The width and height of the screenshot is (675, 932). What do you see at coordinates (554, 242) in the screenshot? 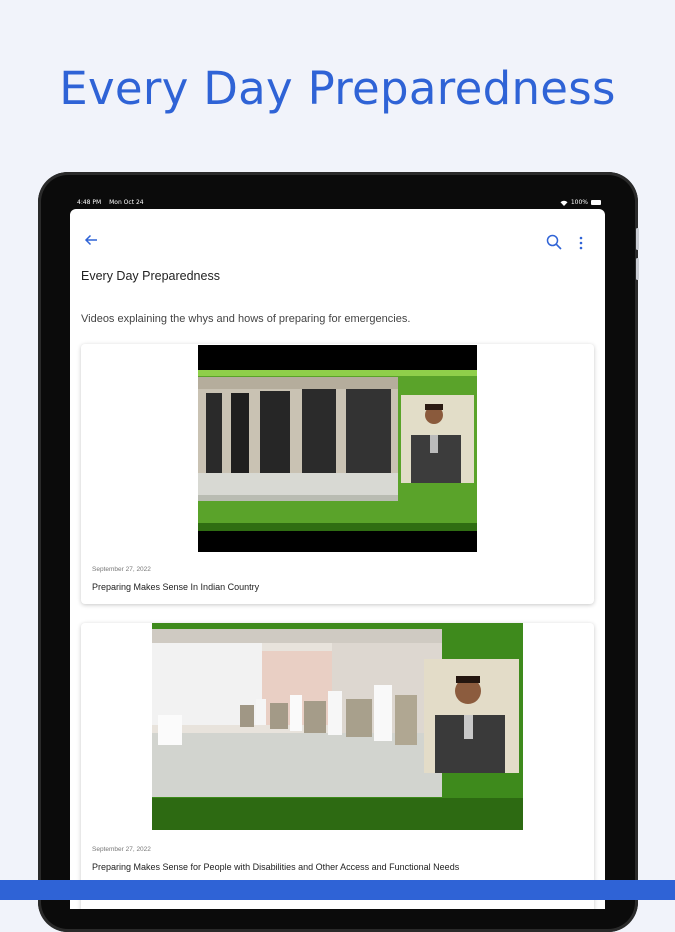
I see `search-icon` at bounding box center [554, 242].